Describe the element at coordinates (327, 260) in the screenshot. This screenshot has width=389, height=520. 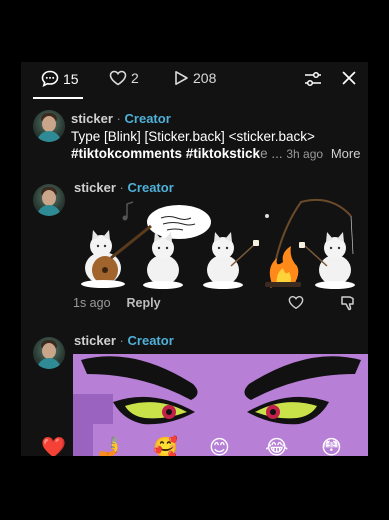
I see `cat-roasting-right` at that location.